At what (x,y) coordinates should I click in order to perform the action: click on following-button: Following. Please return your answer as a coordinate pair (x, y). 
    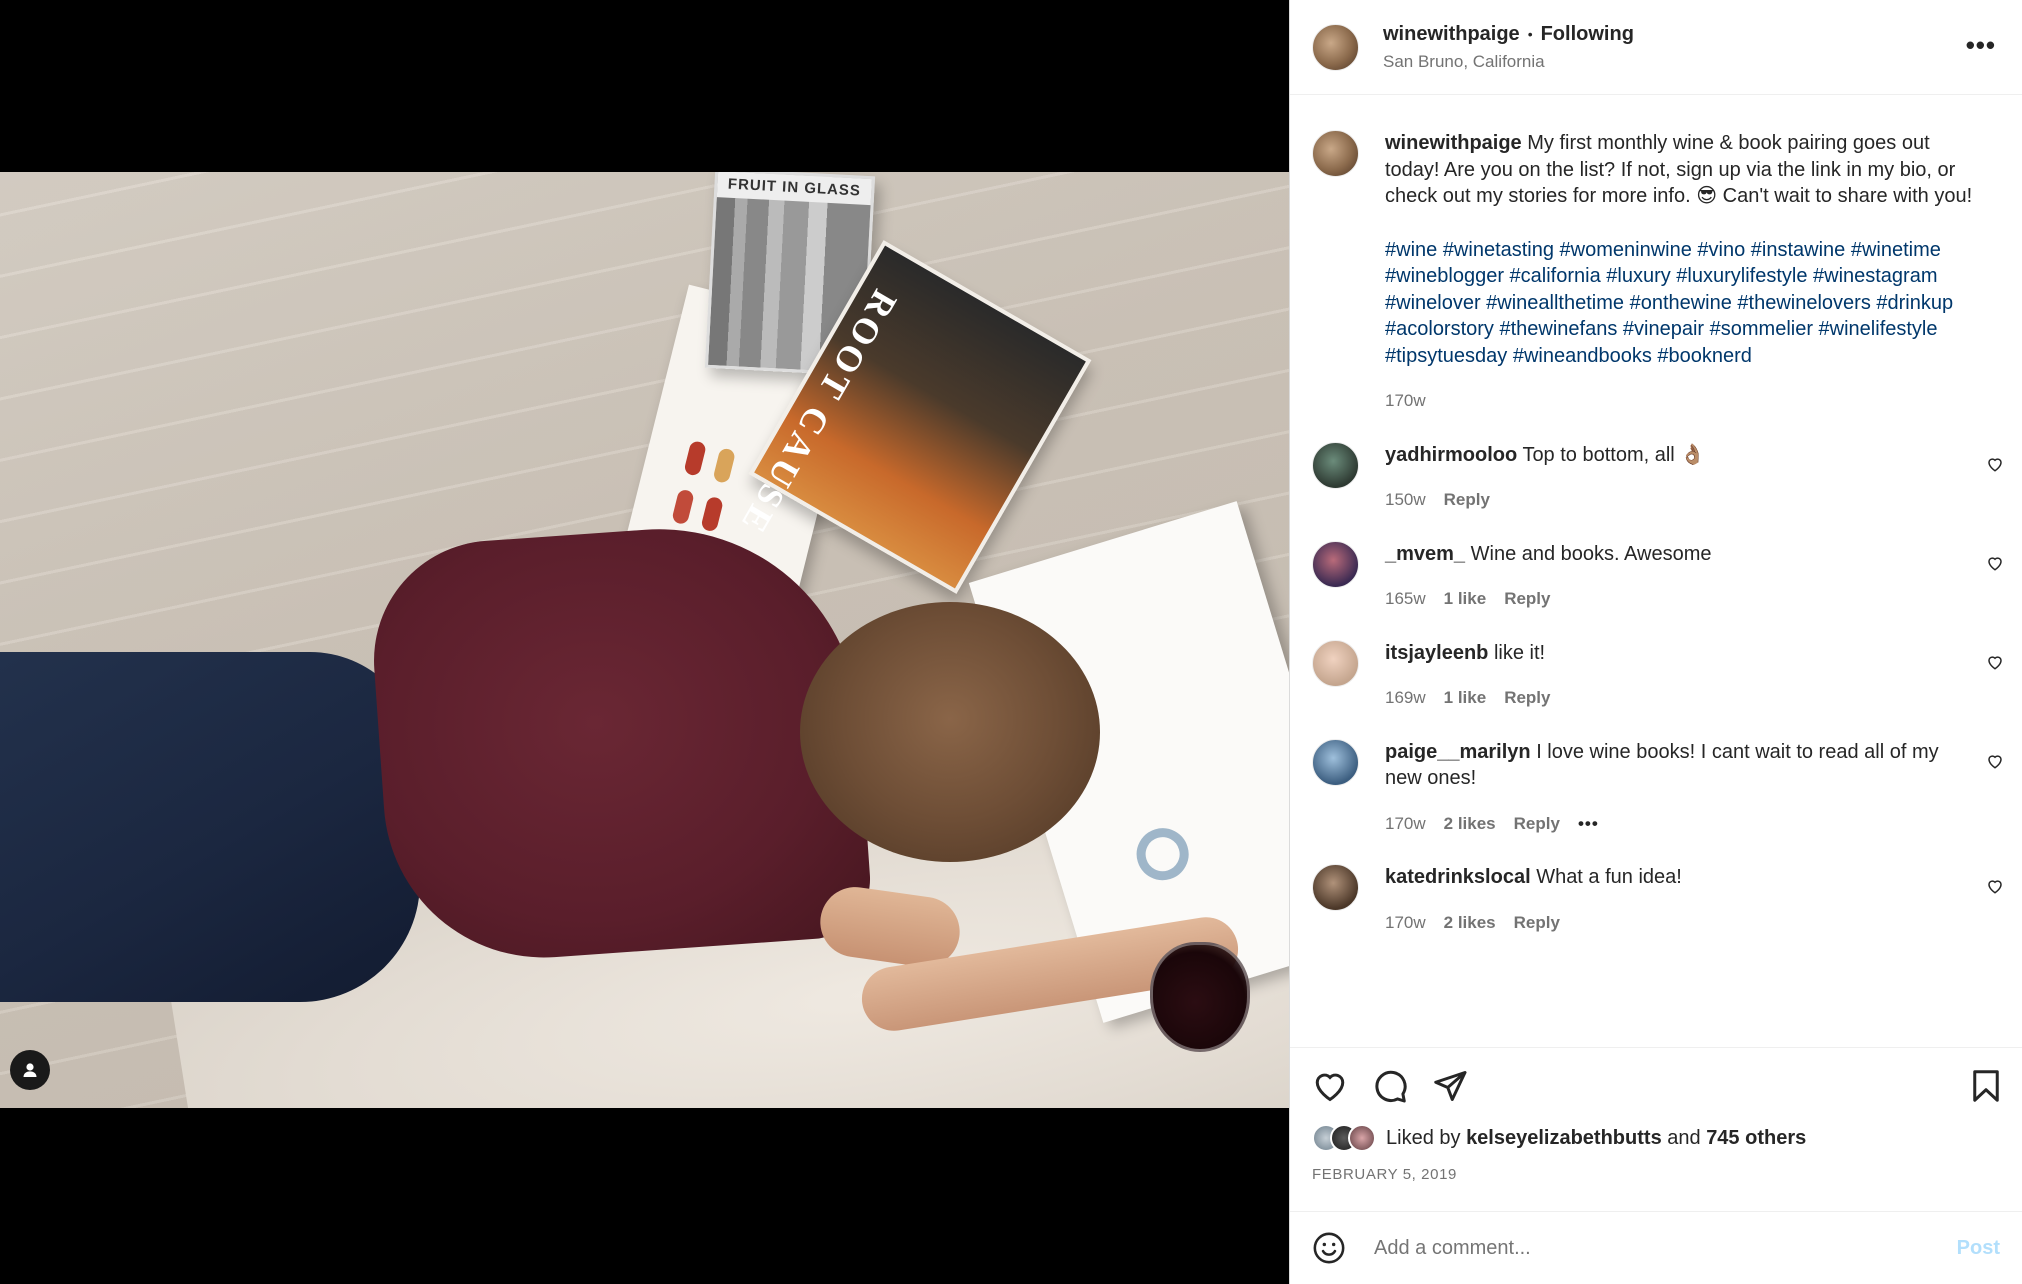
    Looking at the image, I should click on (1587, 34).